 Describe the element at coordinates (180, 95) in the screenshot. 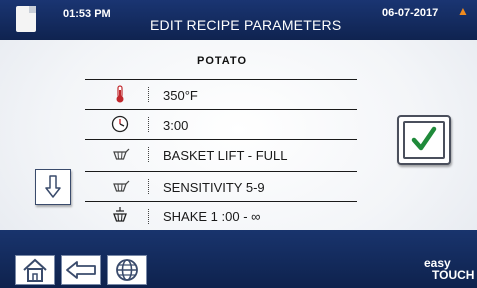

I see `temperature-value: 350°F` at that location.